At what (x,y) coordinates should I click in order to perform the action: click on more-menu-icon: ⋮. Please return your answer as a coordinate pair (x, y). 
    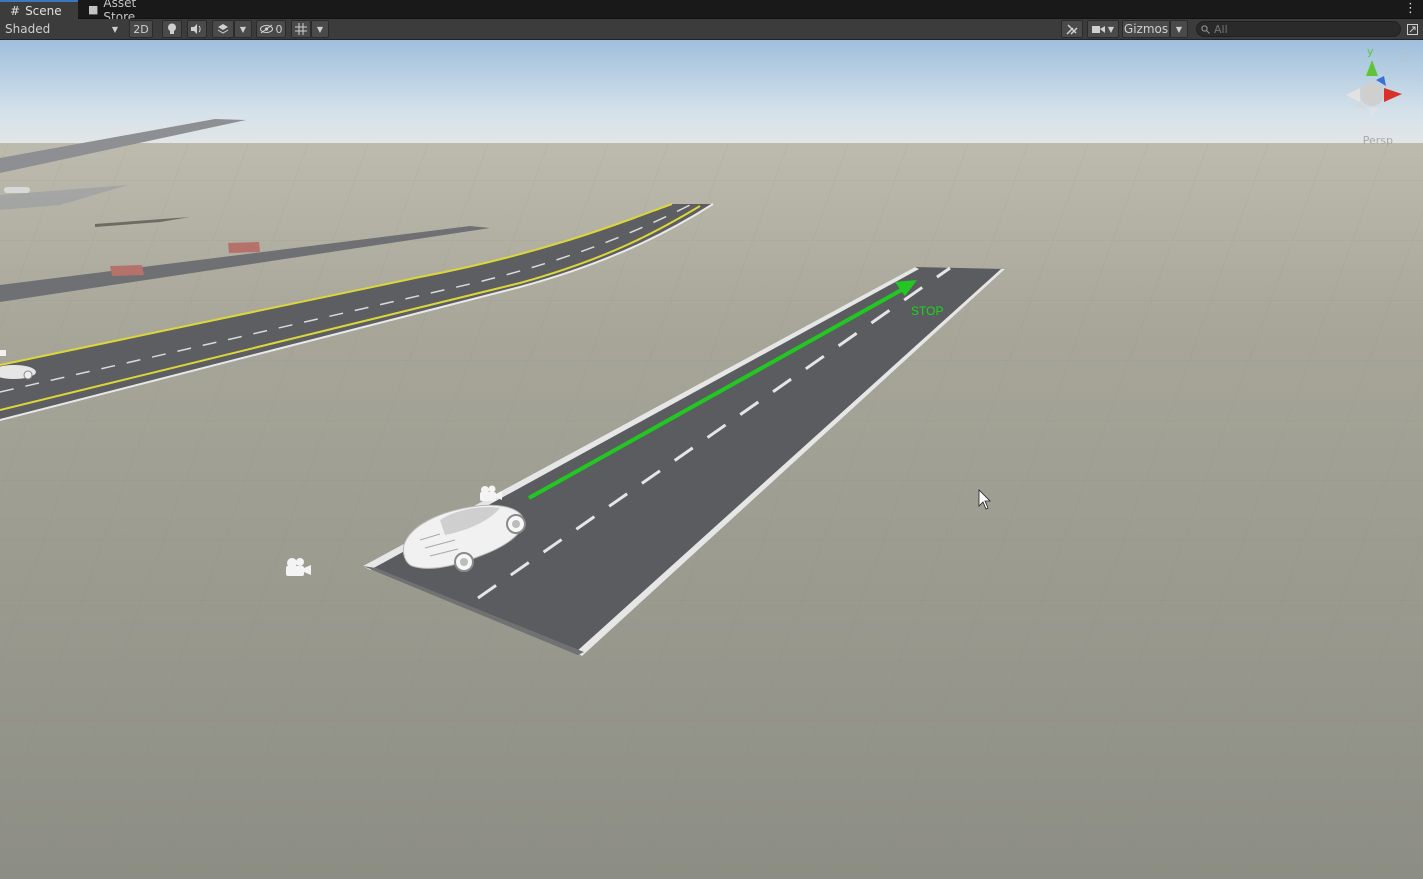
    Looking at the image, I should click on (1410, 9).